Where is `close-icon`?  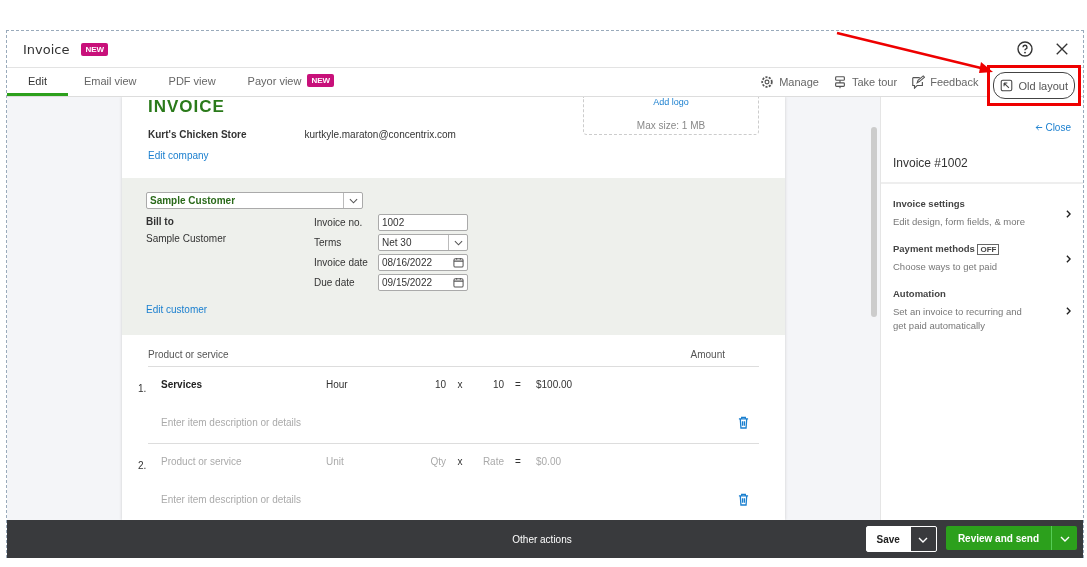
close-icon is located at coordinates (1062, 49).